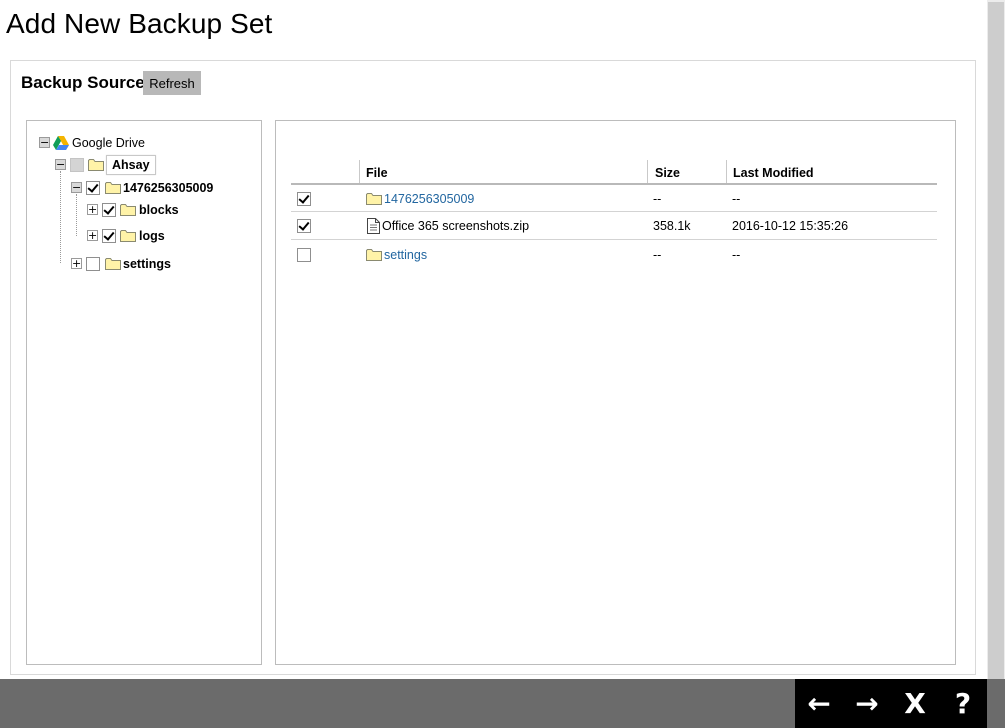 This screenshot has width=1005, height=728. I want to click on tree-item-google-drive: Google Drive, so click(108, 143).